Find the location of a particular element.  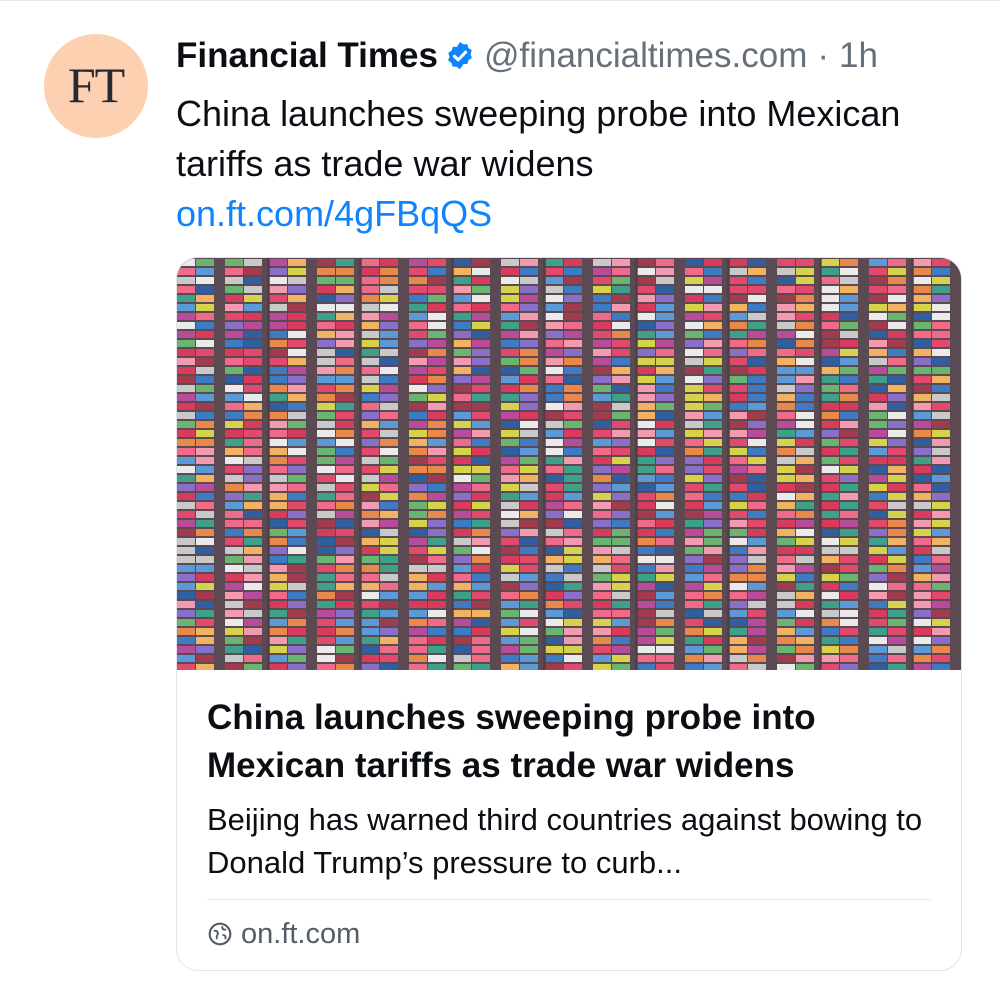

avatar-text: FT is located at coordinates (96, 85).